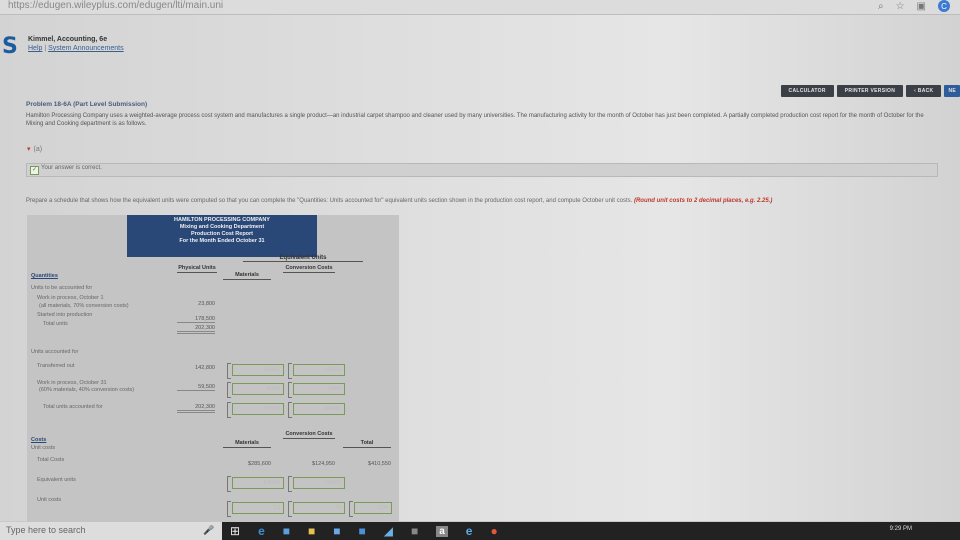  I want to click on announcements-link: System Announcements, so click(86, 48).